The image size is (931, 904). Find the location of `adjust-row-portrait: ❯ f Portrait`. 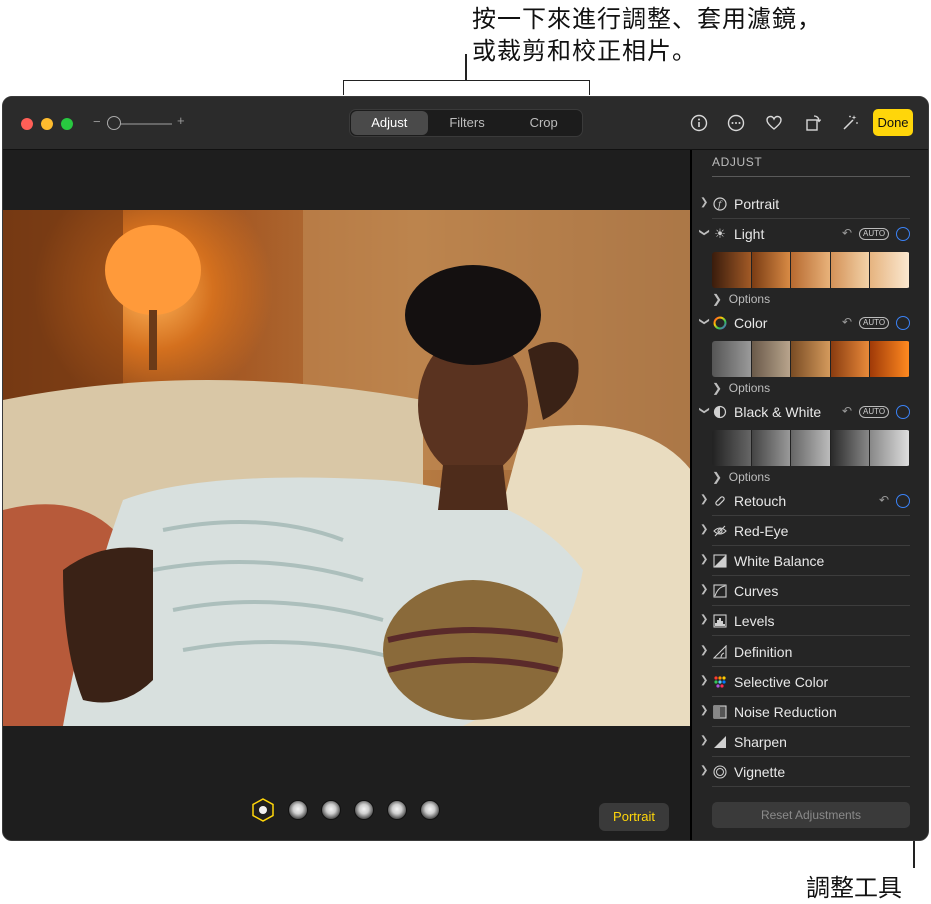

adjust-row-portrait: ❯ f Portrait is located at coordinates (802, 205).